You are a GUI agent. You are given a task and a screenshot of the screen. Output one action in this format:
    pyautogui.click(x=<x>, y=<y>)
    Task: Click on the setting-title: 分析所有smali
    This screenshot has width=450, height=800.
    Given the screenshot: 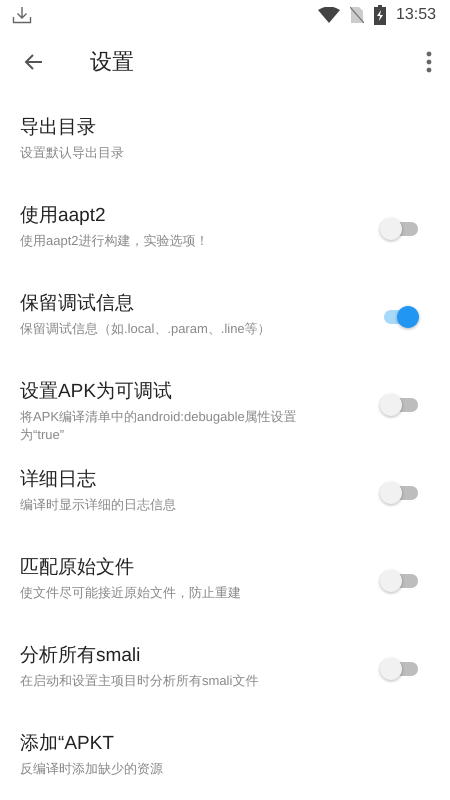 What is the action you would take?
    pyautogui.click(x=81, y=656)
    